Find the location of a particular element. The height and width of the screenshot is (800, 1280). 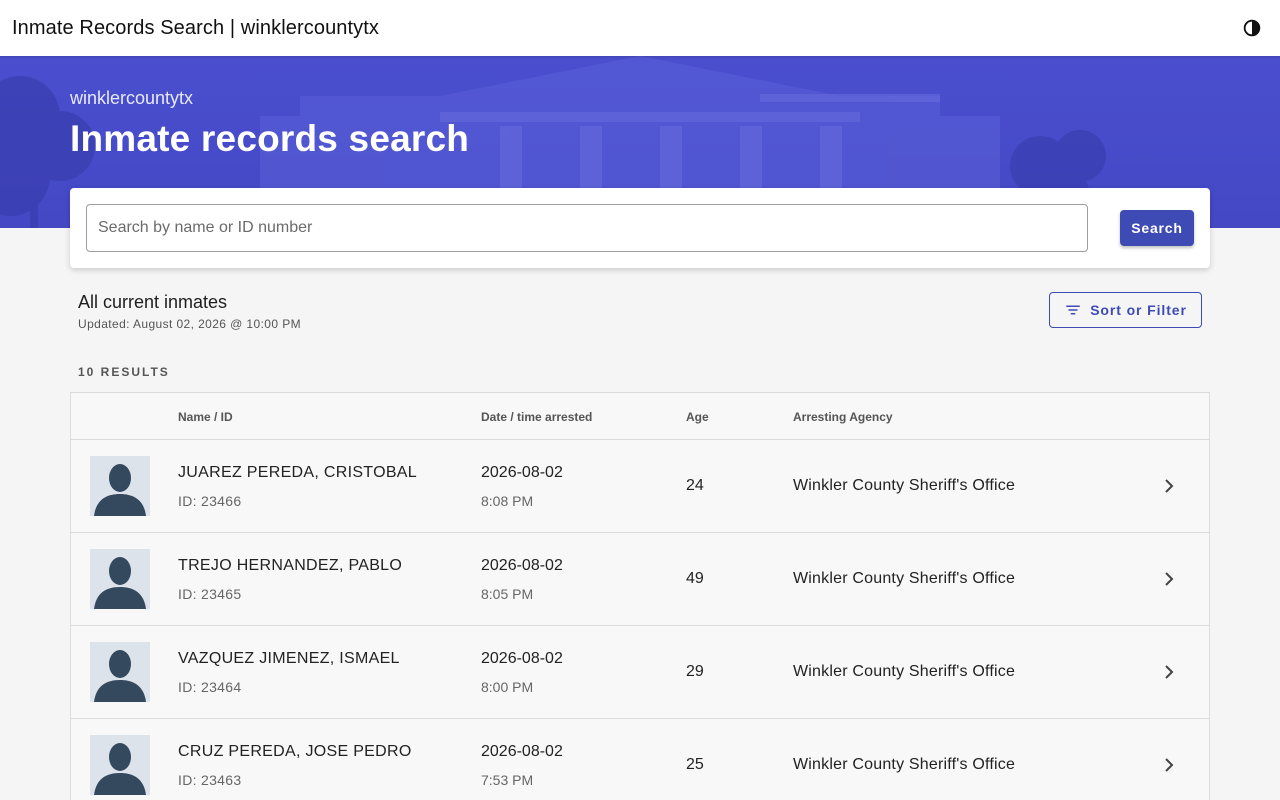

app-bar: Inmate Records Search | winklercountytx is located at coordinates (640, 28).